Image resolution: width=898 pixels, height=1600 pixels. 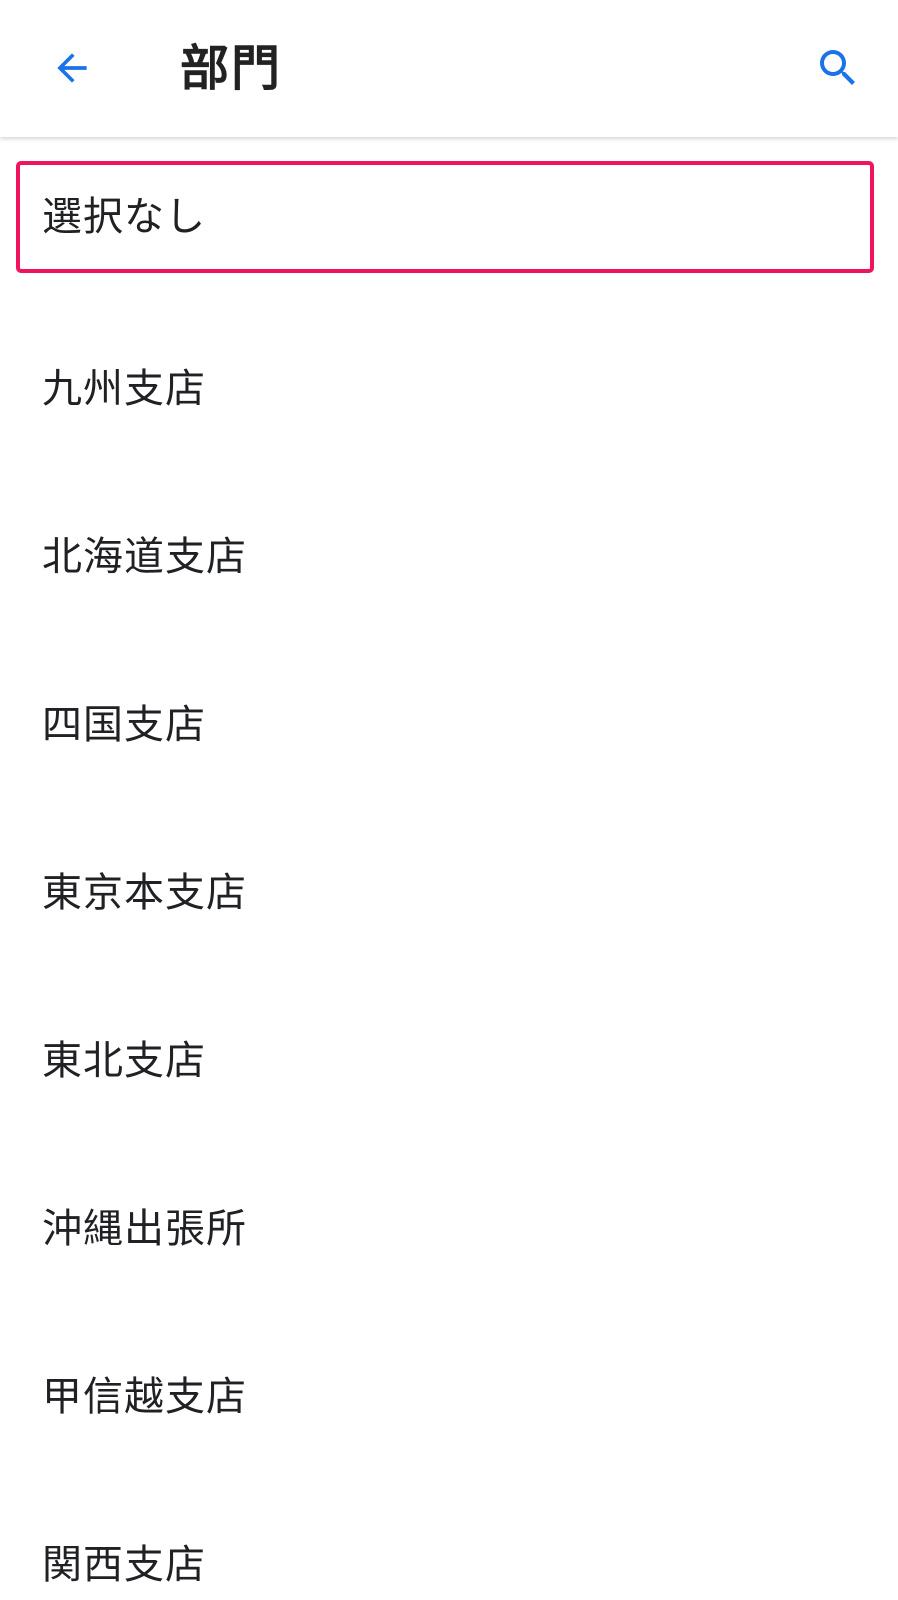 What do you see at coordinates (449, 725) in the screenshot?
I see `list-item-shikoku: 四国支店` at bounding box center [449, 725].